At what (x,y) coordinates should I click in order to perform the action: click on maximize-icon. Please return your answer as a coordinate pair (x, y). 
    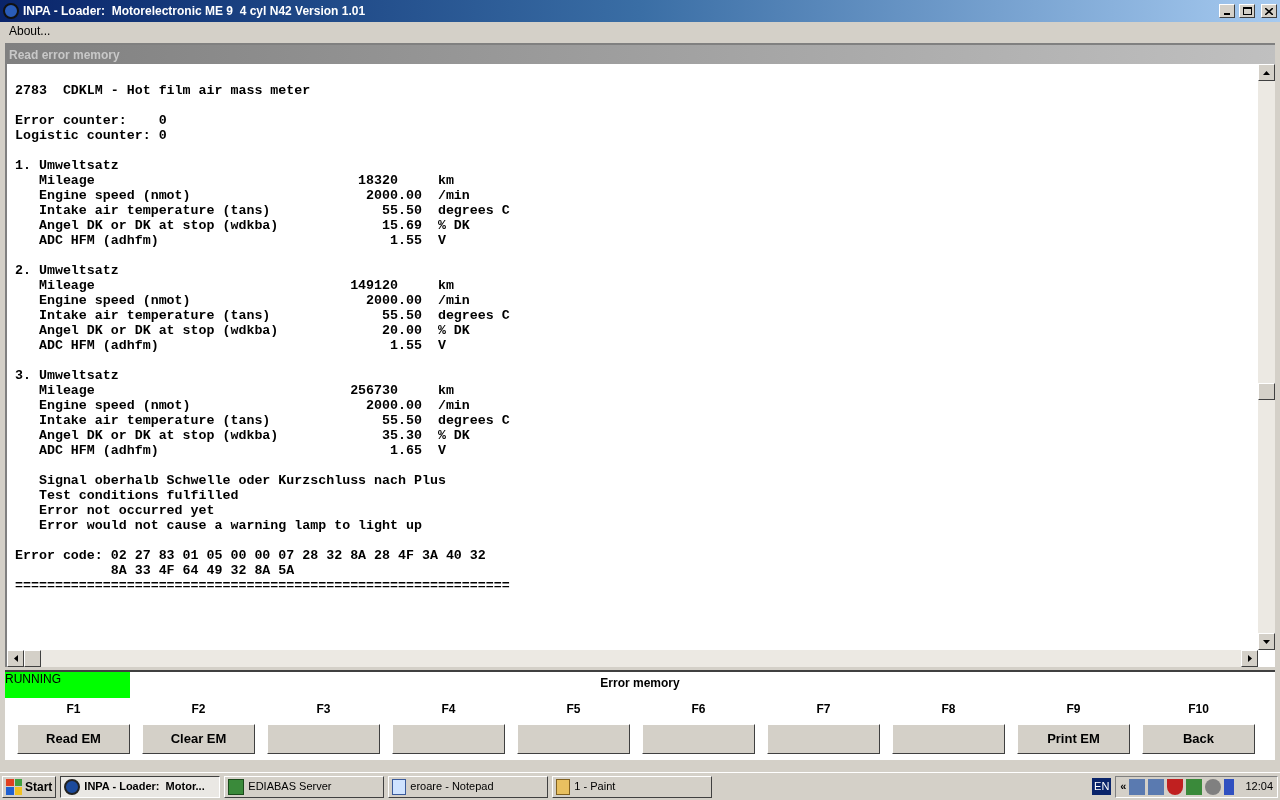
    Looking at the image, I should click on (1247, 11).